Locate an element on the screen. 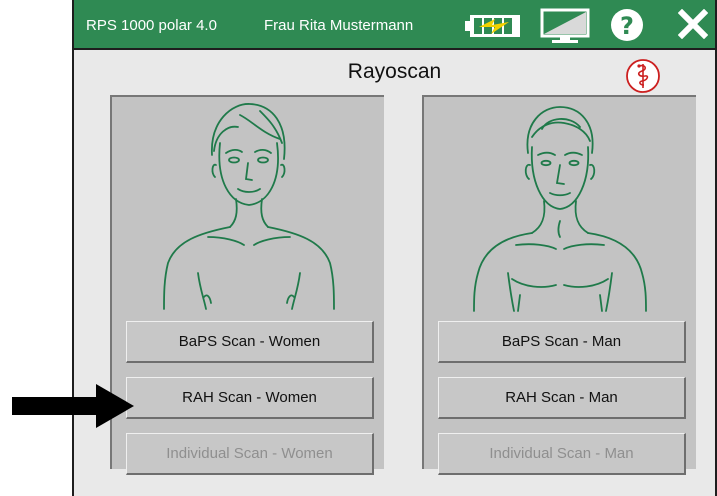 Image resolution: width=717 pixels, height=496 pixels. app-title: RPS 1000 polar 4.0 is located at coordinates (151, 25).